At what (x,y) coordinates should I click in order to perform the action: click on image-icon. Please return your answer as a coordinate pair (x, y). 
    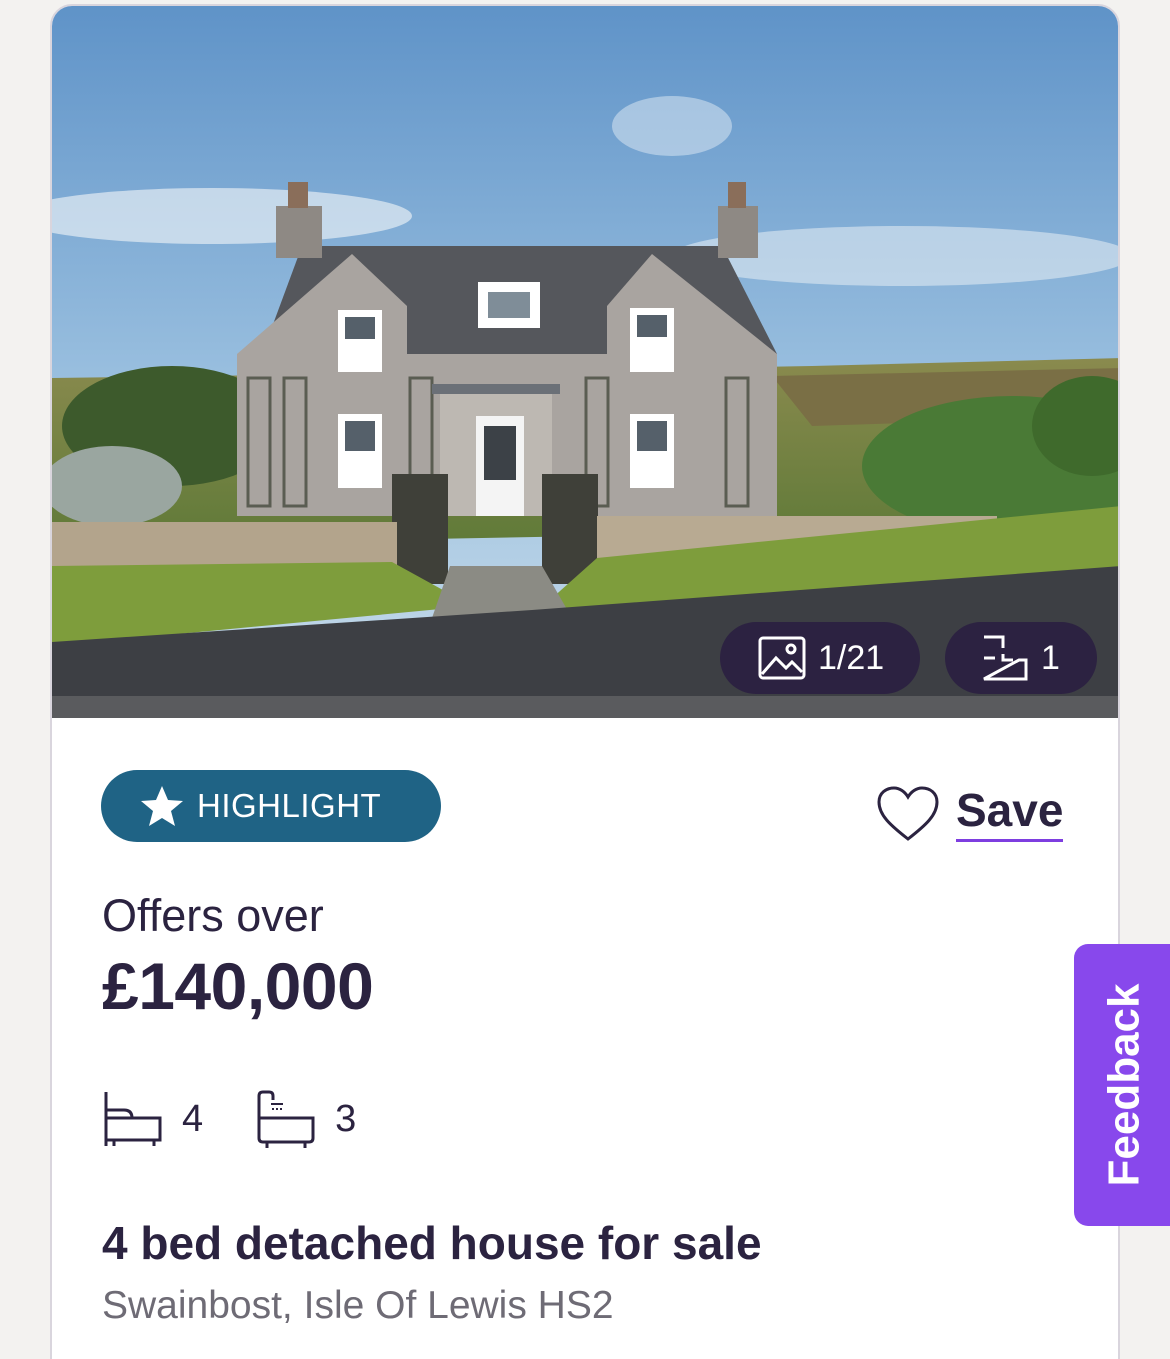
    Looking at the image, I should click on (782, 658).